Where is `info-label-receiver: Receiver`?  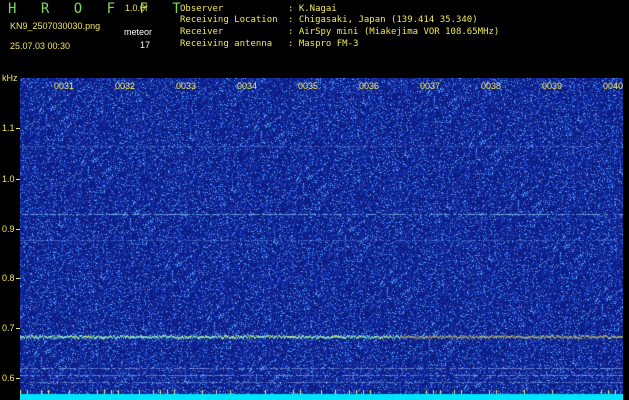
info-label-receiver: Receiver is located at coordinates (202, 32).